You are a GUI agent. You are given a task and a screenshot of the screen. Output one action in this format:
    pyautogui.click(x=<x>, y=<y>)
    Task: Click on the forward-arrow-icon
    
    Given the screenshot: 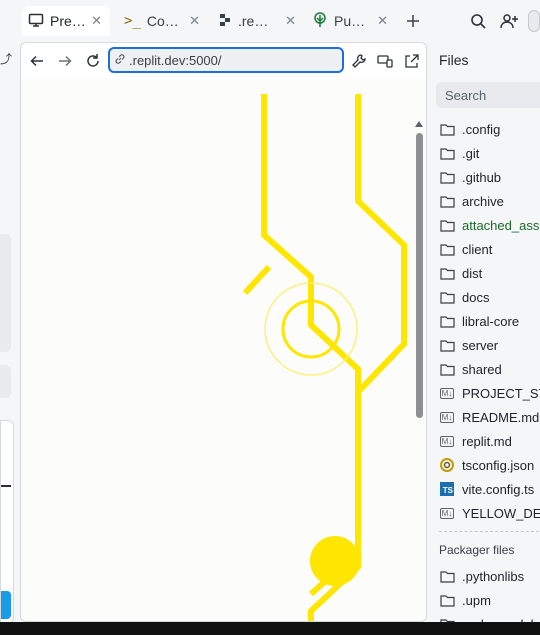 What is the action you would take?
    pyautogui.click(x=65, y=61)
    